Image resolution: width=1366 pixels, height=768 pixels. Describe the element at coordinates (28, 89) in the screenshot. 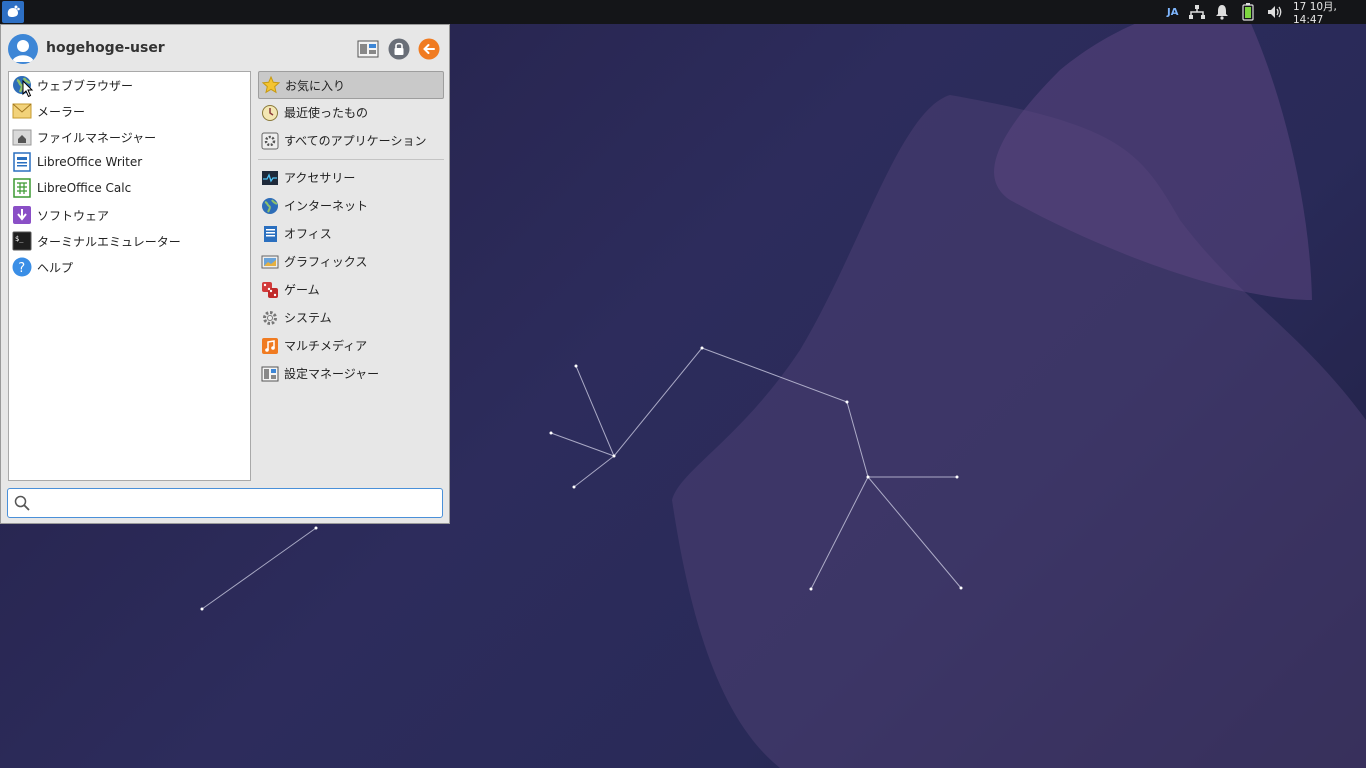

I see `mouse-cursor-icon` at that location.